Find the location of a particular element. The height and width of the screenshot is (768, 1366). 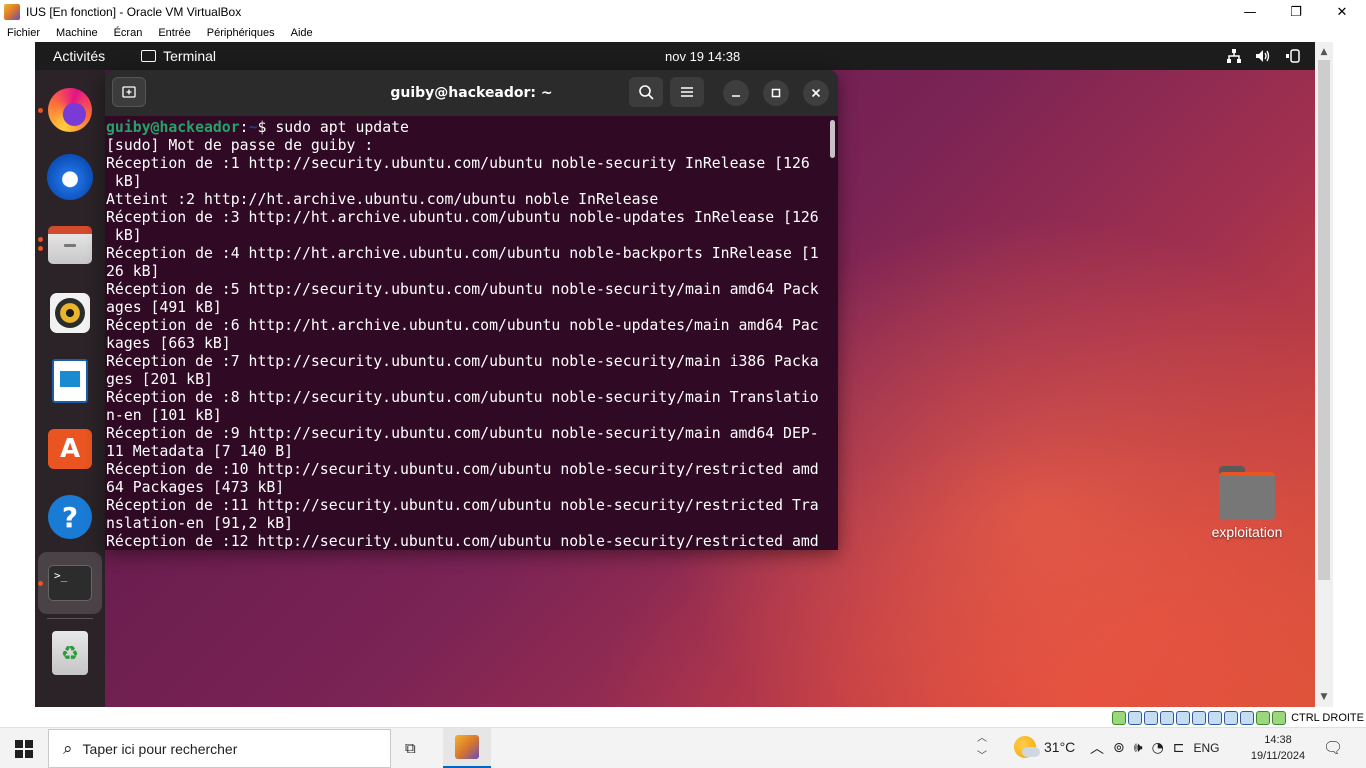

weather-icon is located at coordinates (1027, 747).